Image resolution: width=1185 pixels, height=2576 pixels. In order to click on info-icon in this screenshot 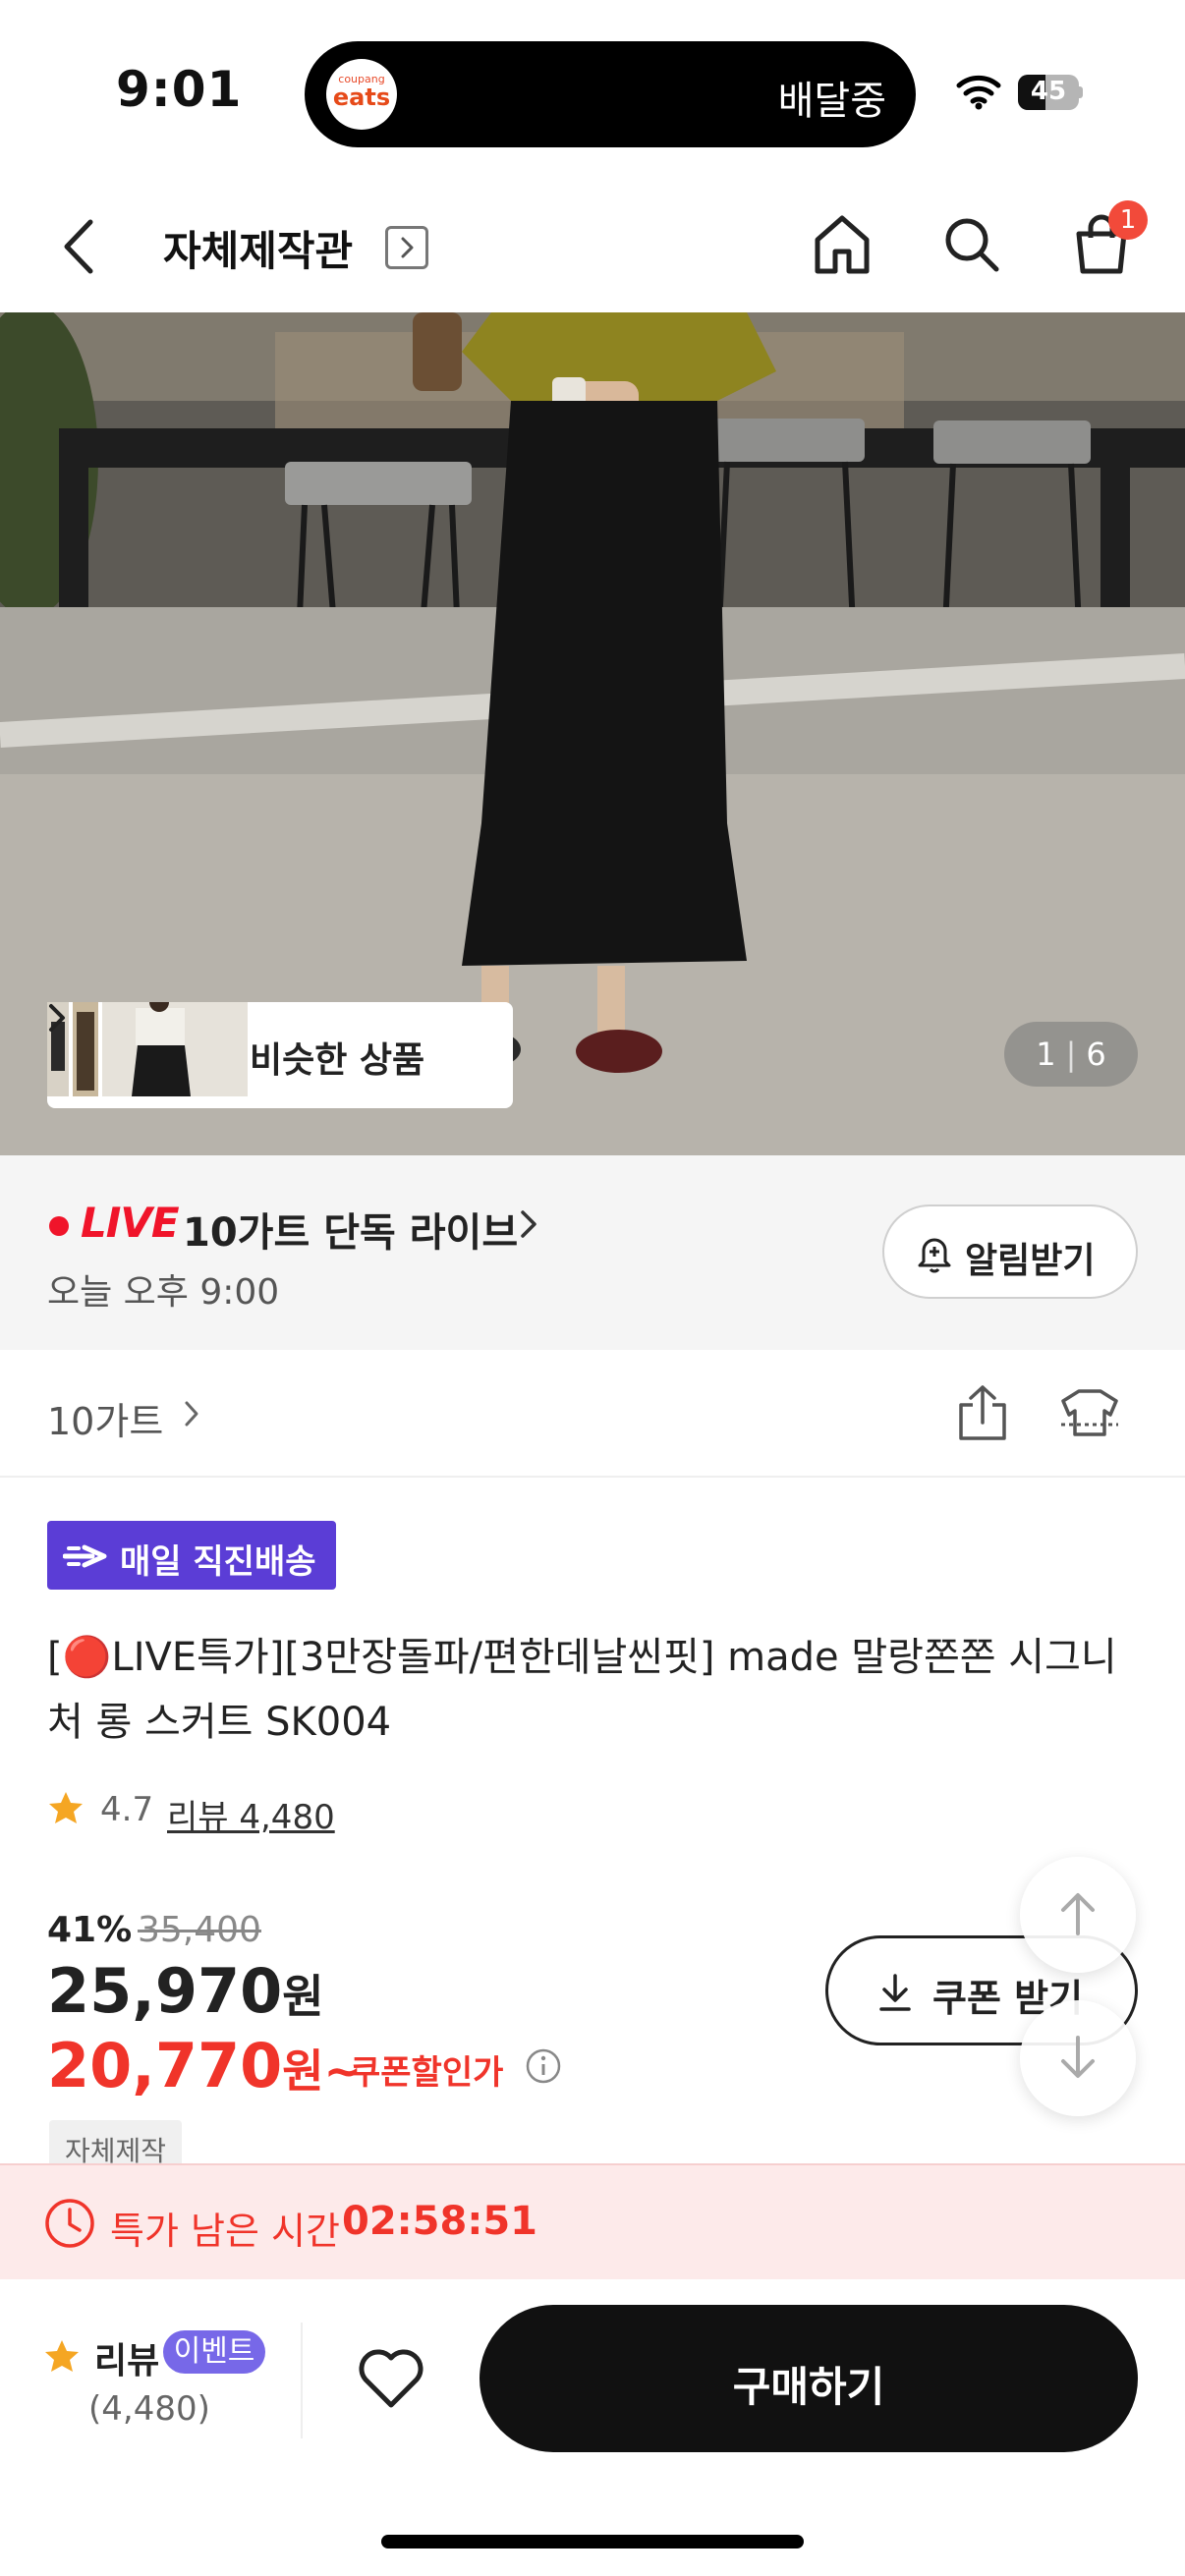, I will do `click(544, 2066)`.